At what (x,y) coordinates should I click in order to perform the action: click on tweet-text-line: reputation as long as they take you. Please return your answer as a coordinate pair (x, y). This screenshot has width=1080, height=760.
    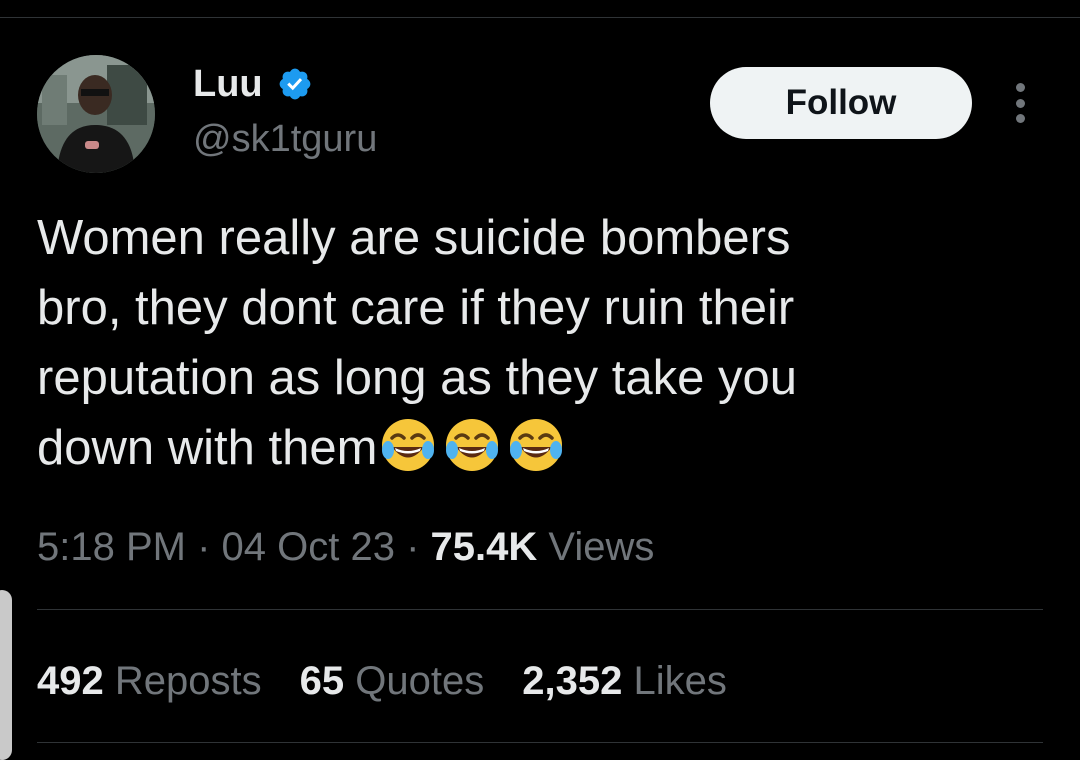
    Looking at the image, I should click on (417, 378).